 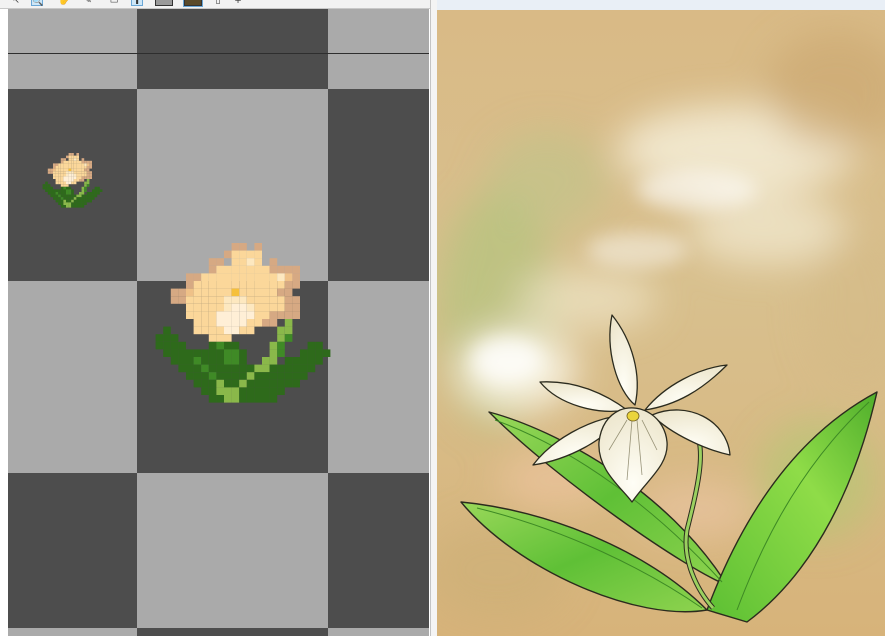 I want to click on pencil-icon: ✎, so click(x=88, y=3).